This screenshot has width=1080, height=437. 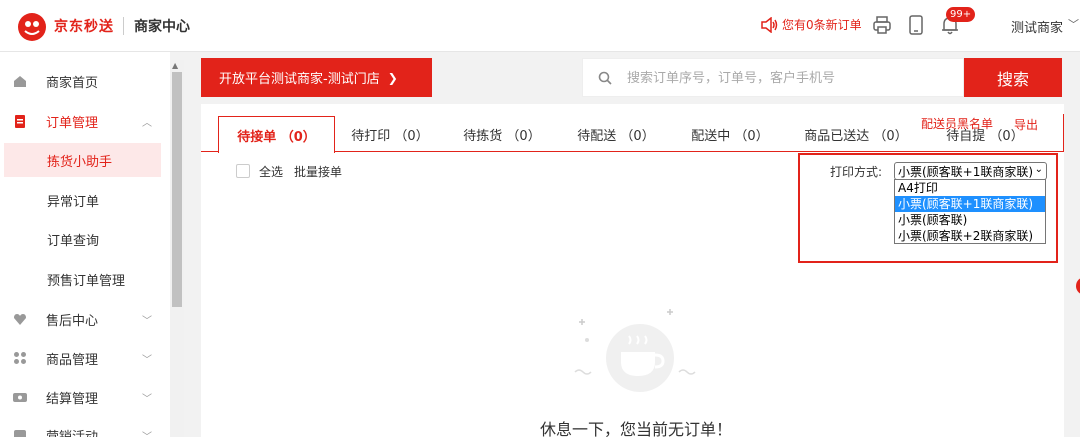 What do you see at coordinates (882, 25) in the screenshot?
I see `printer-icon` at bounding box center [882, 25].